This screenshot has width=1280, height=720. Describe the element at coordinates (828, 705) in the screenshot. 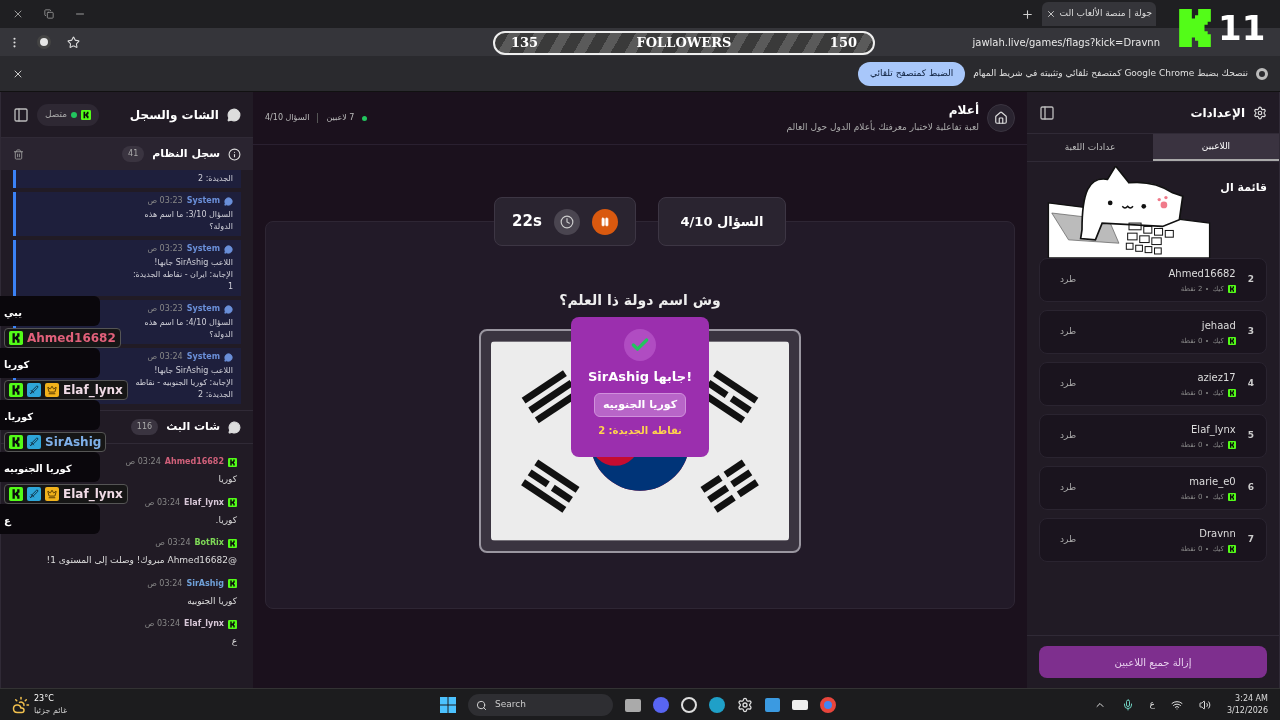

I see `chrome-icon` at that location.